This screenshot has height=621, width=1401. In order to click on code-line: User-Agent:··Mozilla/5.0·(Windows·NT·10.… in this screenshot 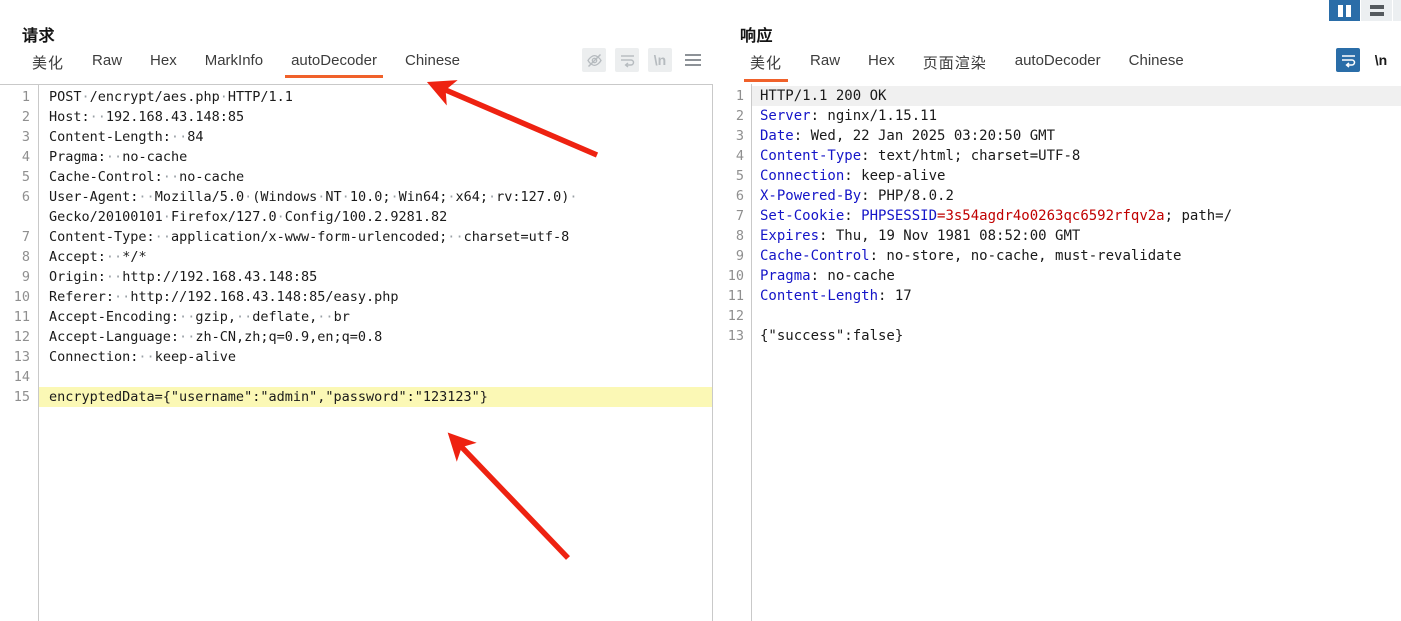, I will do `click(375, 197)`.